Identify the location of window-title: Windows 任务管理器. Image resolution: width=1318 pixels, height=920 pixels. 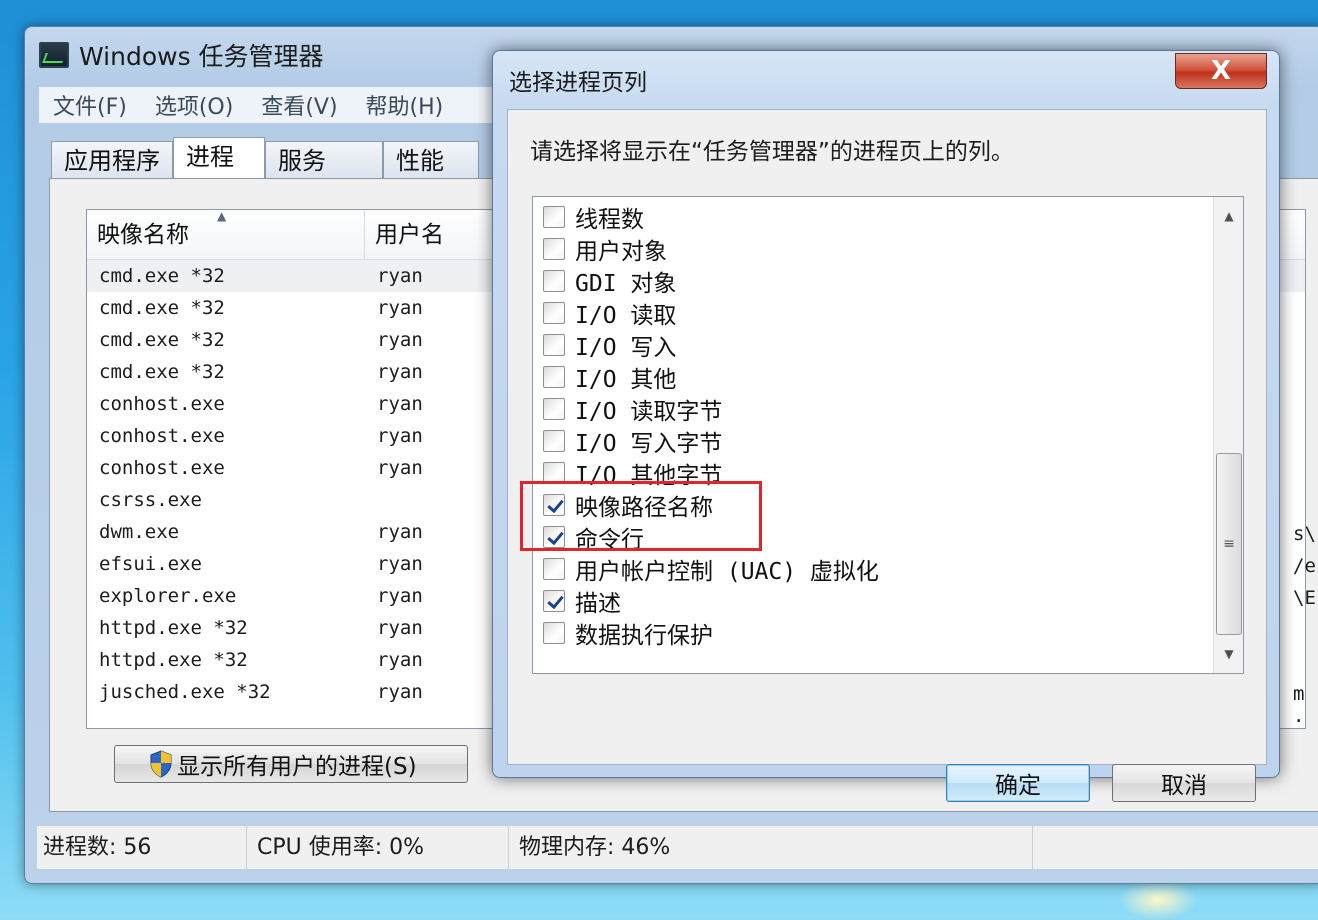
(201, 56).